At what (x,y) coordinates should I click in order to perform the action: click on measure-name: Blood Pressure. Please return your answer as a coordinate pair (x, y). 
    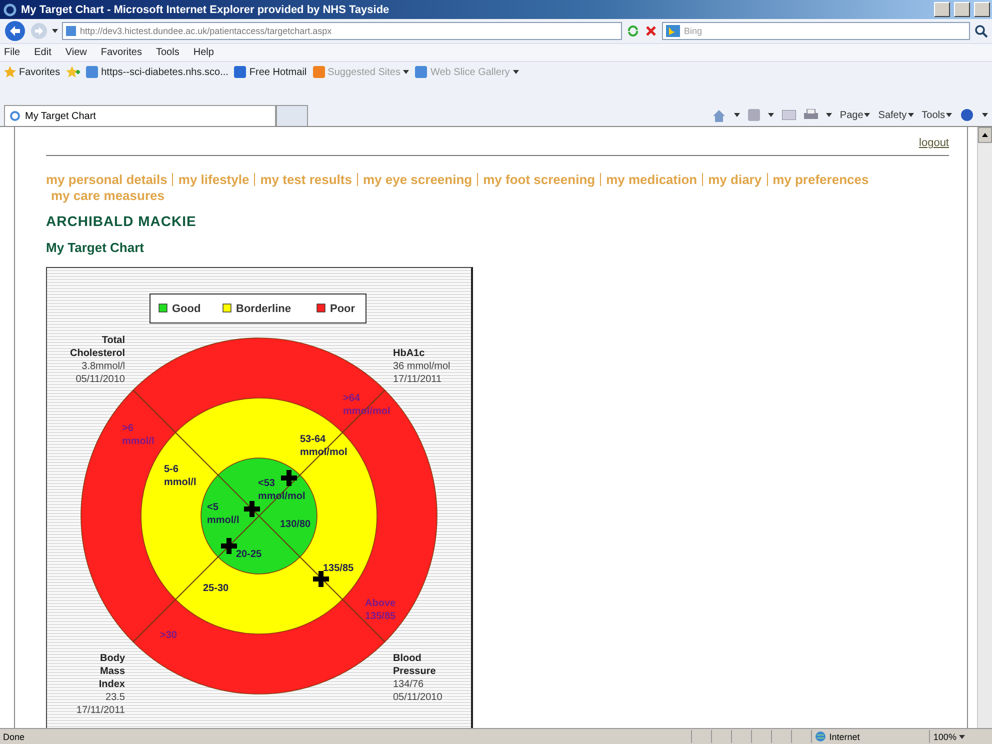
    Looking at the image, I should click on (414, 665).